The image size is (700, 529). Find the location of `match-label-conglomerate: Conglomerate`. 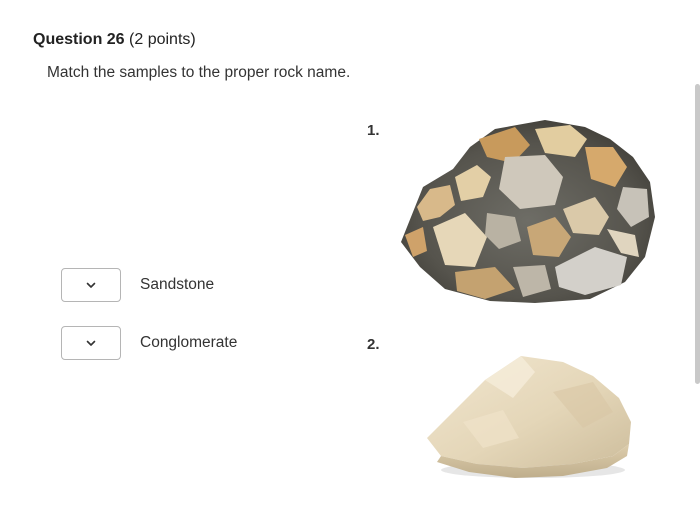

match-label-conglomerate: Conglomerate is located at coordinates (189, 342).